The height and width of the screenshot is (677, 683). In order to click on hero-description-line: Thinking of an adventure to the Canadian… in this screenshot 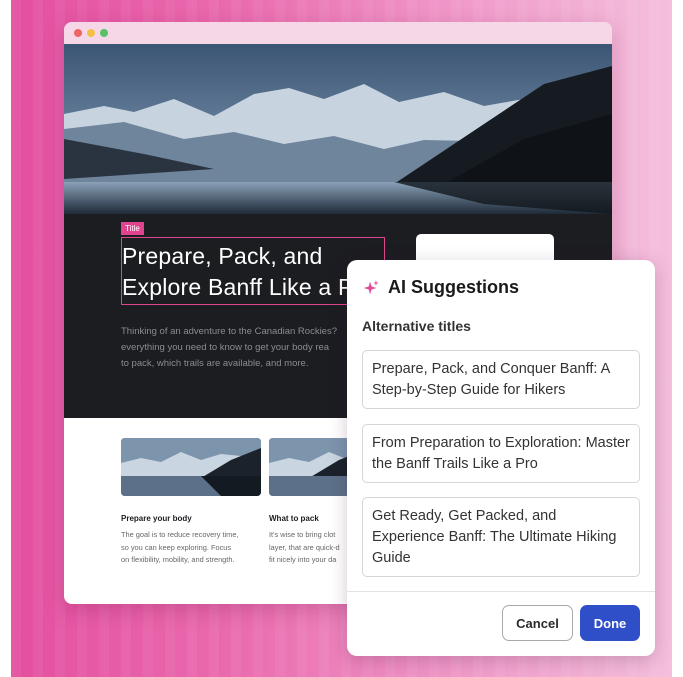, I will do `click(229, 331)`.